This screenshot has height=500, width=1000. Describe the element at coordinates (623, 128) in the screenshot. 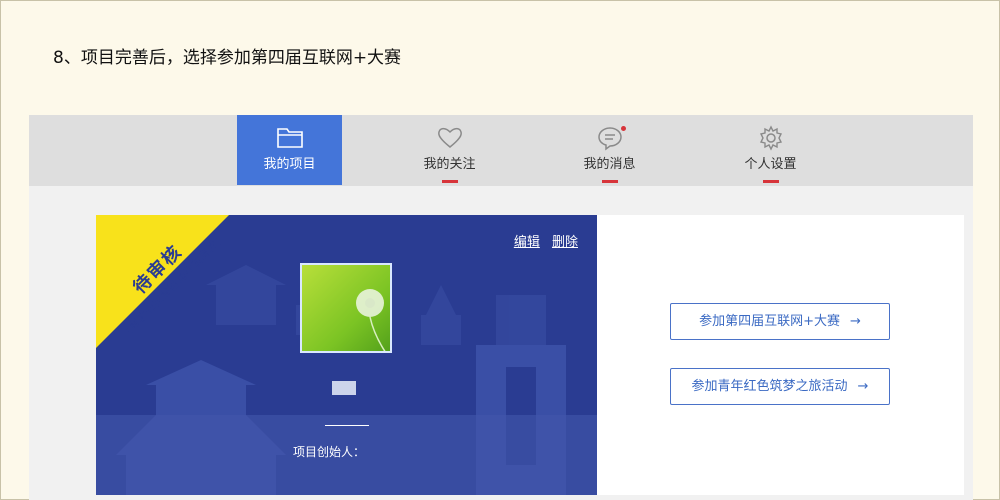

I see `unread-dot` at that location.